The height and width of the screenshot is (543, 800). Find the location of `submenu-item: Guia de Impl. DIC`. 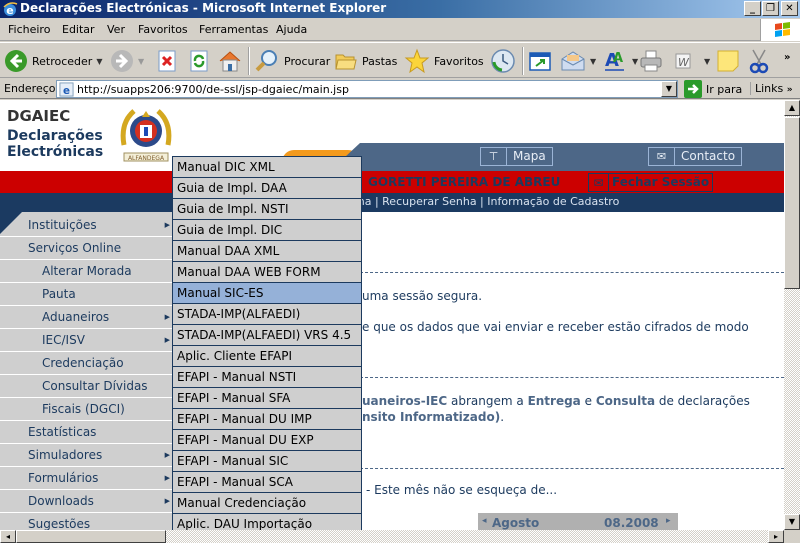

submenu-item: Guia de Impl. DIC is located at coordinates (267, 230).